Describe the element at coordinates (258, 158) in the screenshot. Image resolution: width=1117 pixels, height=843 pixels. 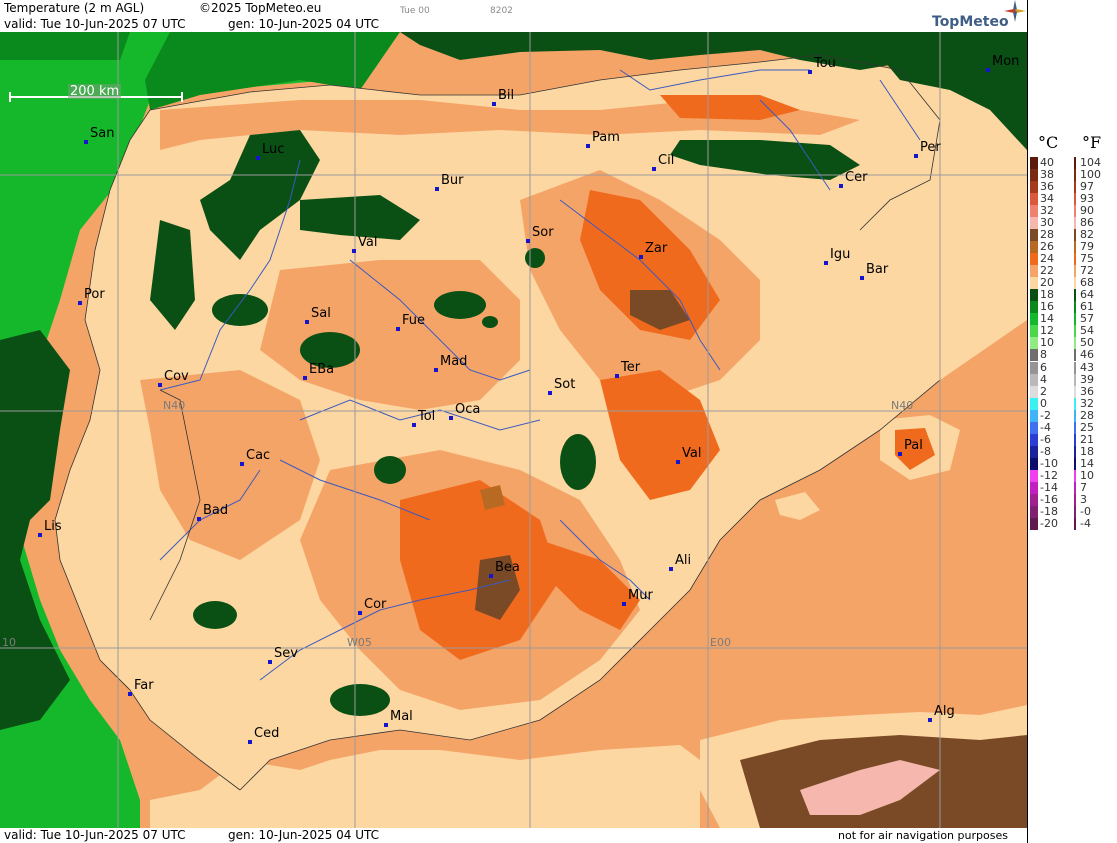
I see `city-marker-luc` at that location.